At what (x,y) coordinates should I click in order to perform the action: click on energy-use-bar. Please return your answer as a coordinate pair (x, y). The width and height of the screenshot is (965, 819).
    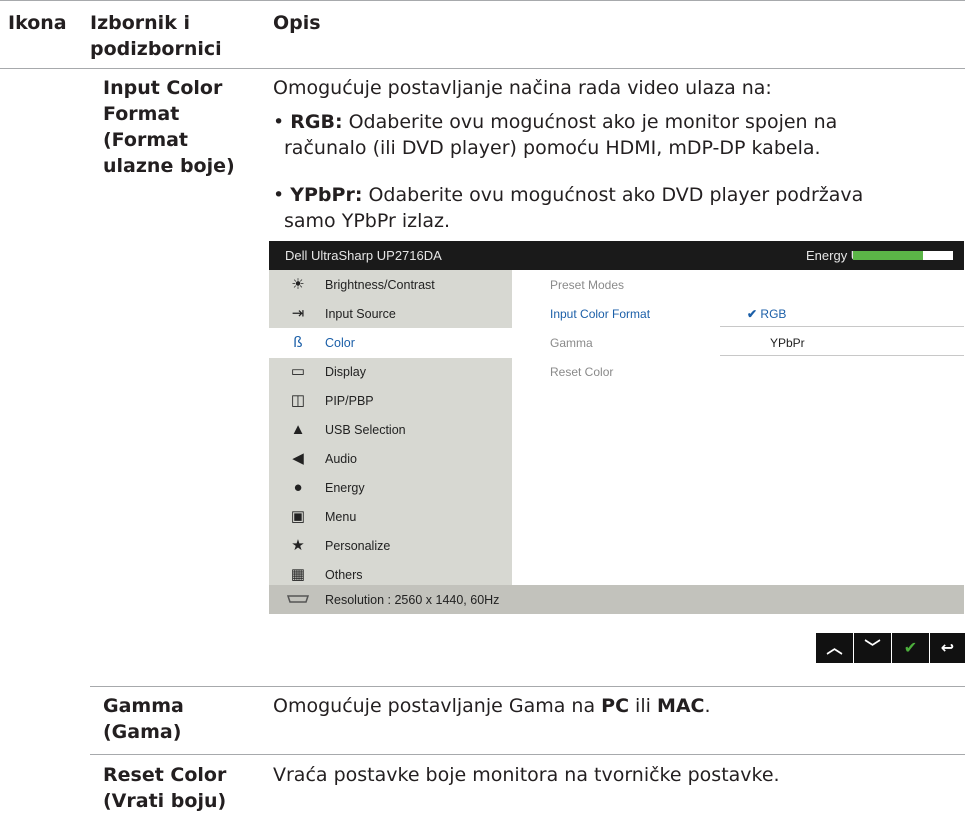
    Looking at the image, I should click on (903, 255).